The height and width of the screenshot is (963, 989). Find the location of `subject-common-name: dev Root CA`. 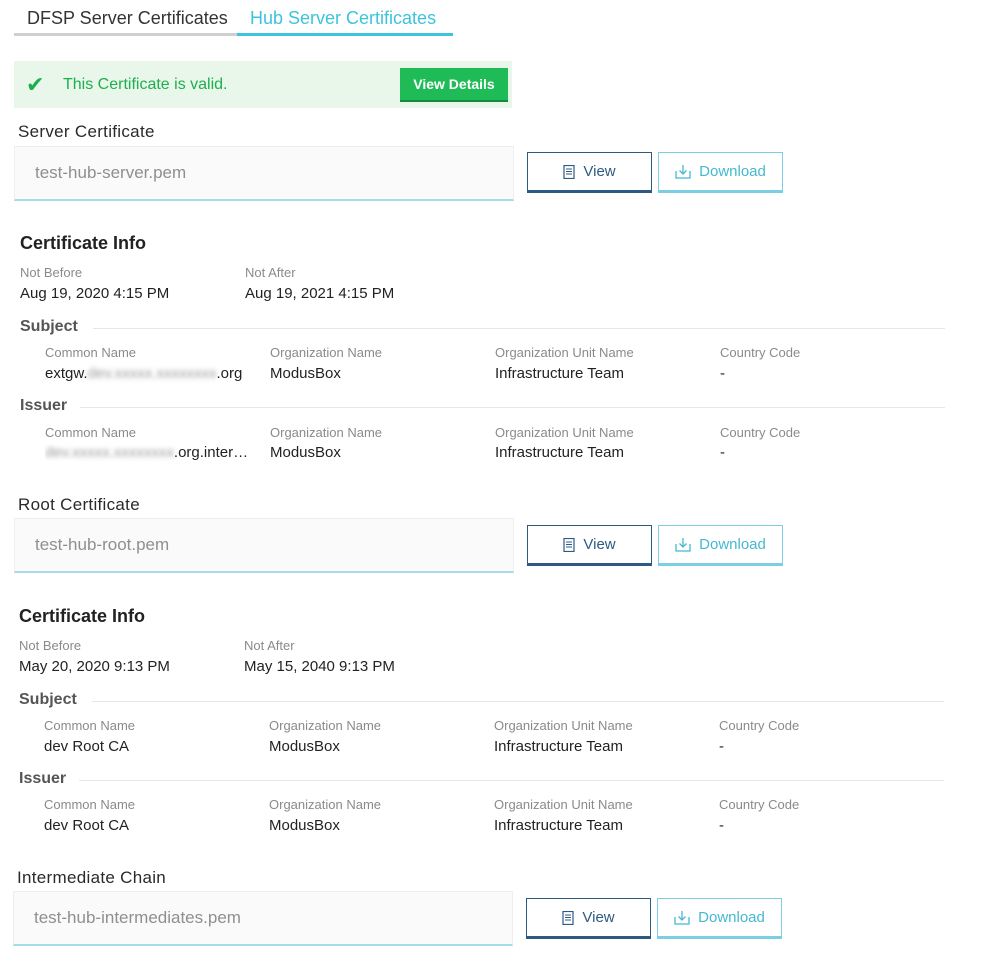

subject-common-name: dev Root CA is located at coordinates (87, 746).